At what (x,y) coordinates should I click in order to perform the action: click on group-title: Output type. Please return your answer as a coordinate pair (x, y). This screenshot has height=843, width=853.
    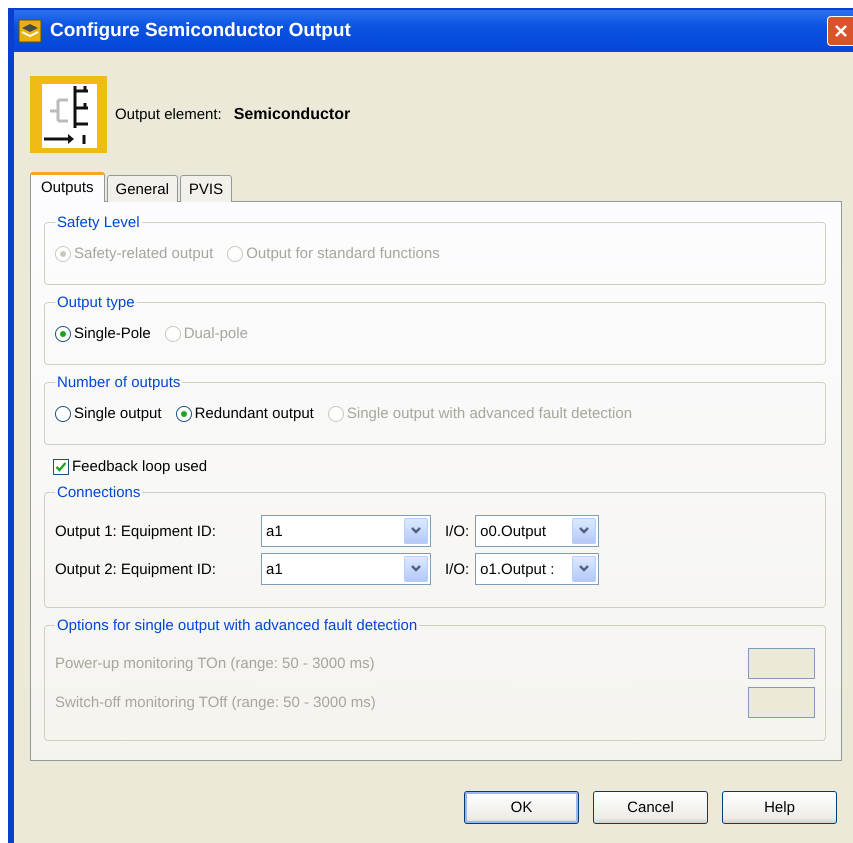
    Looking at the image, I should click on (96, 302).